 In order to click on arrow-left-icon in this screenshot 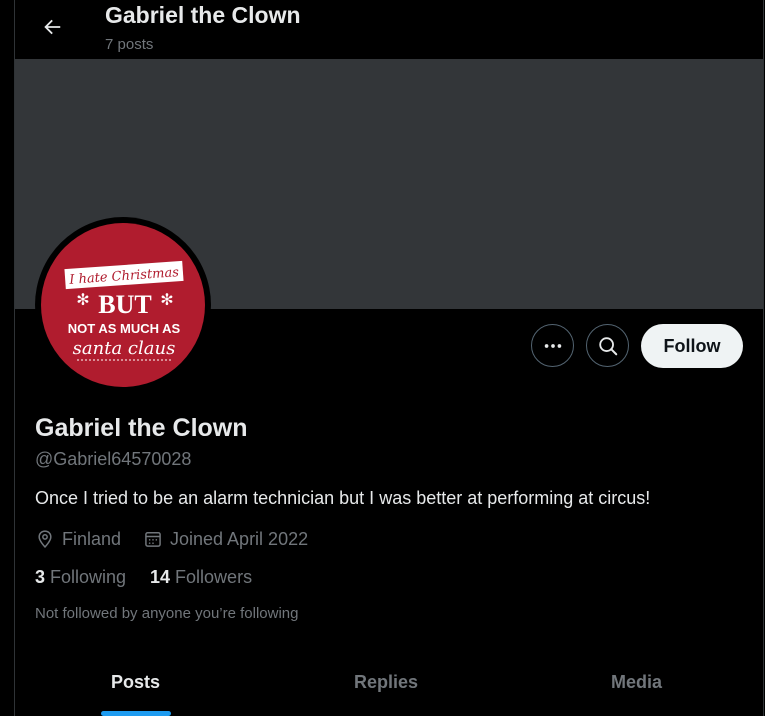, I will do `click(52, 27)`.